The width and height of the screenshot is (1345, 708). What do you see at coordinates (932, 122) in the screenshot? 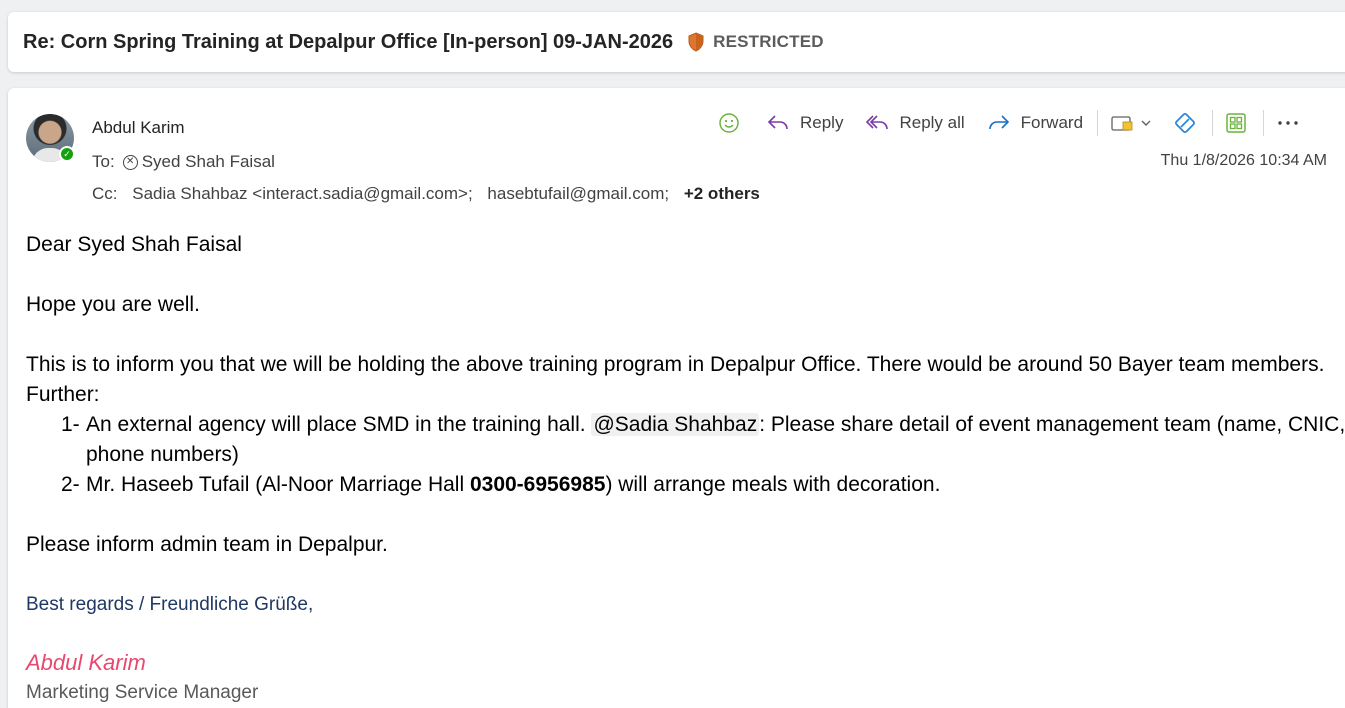
I see `reply-all-label: Reply all` at bounding box center [932, 122].